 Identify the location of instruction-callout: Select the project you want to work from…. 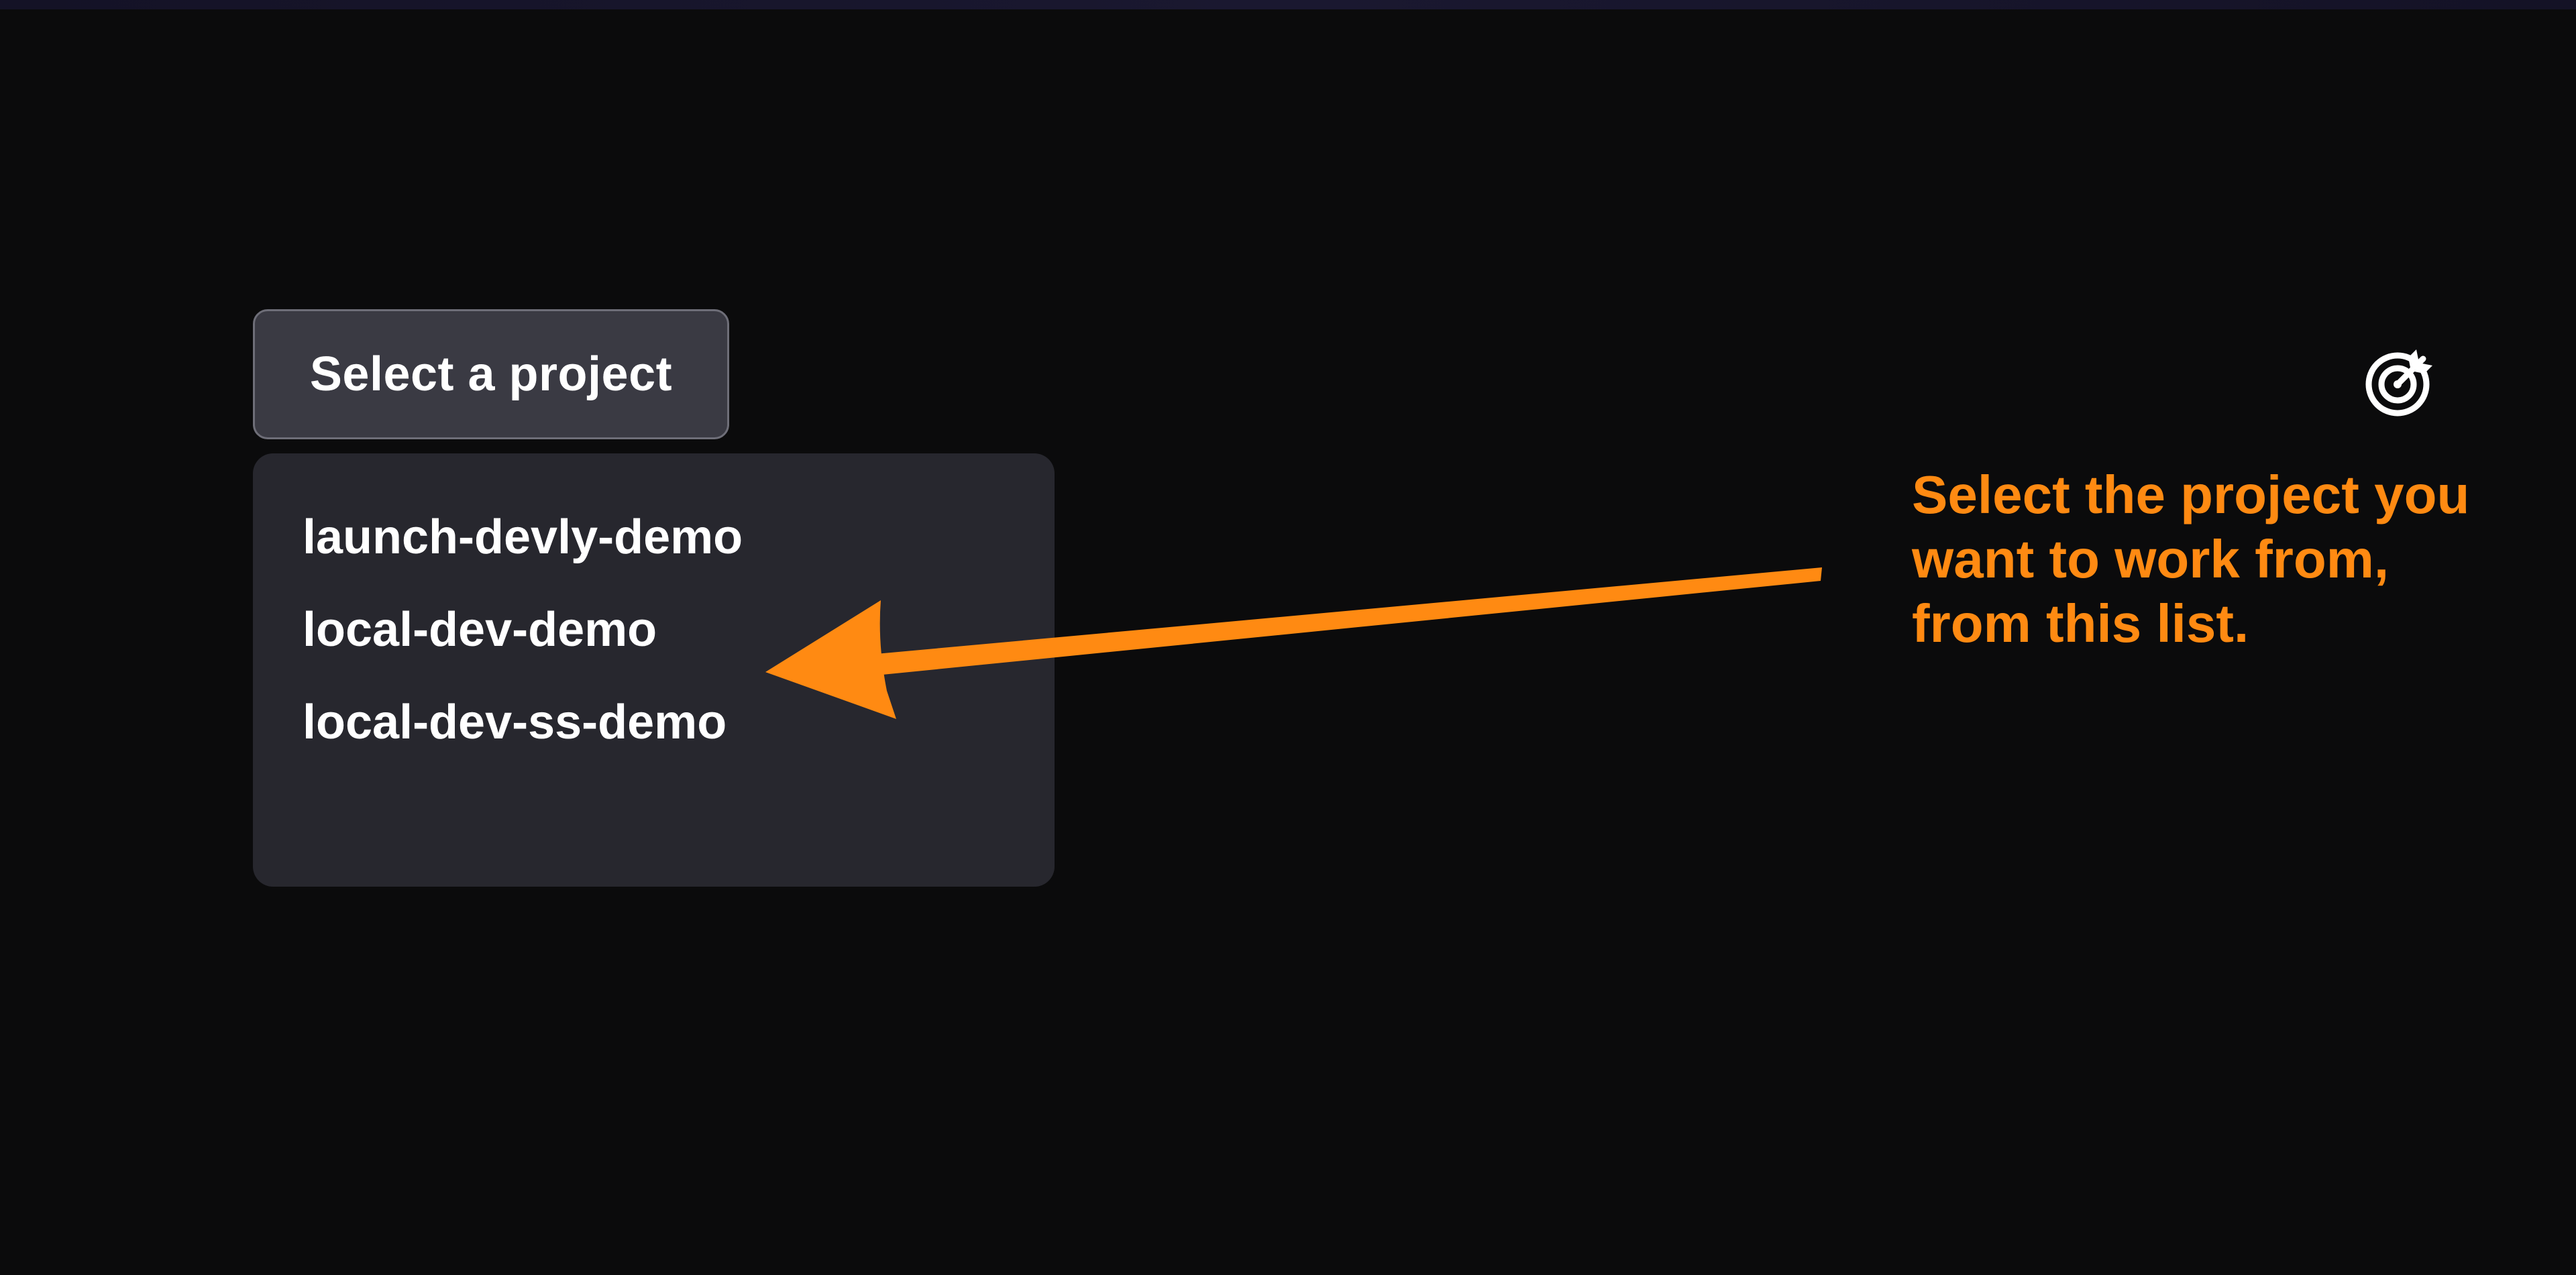
(2191, 559).